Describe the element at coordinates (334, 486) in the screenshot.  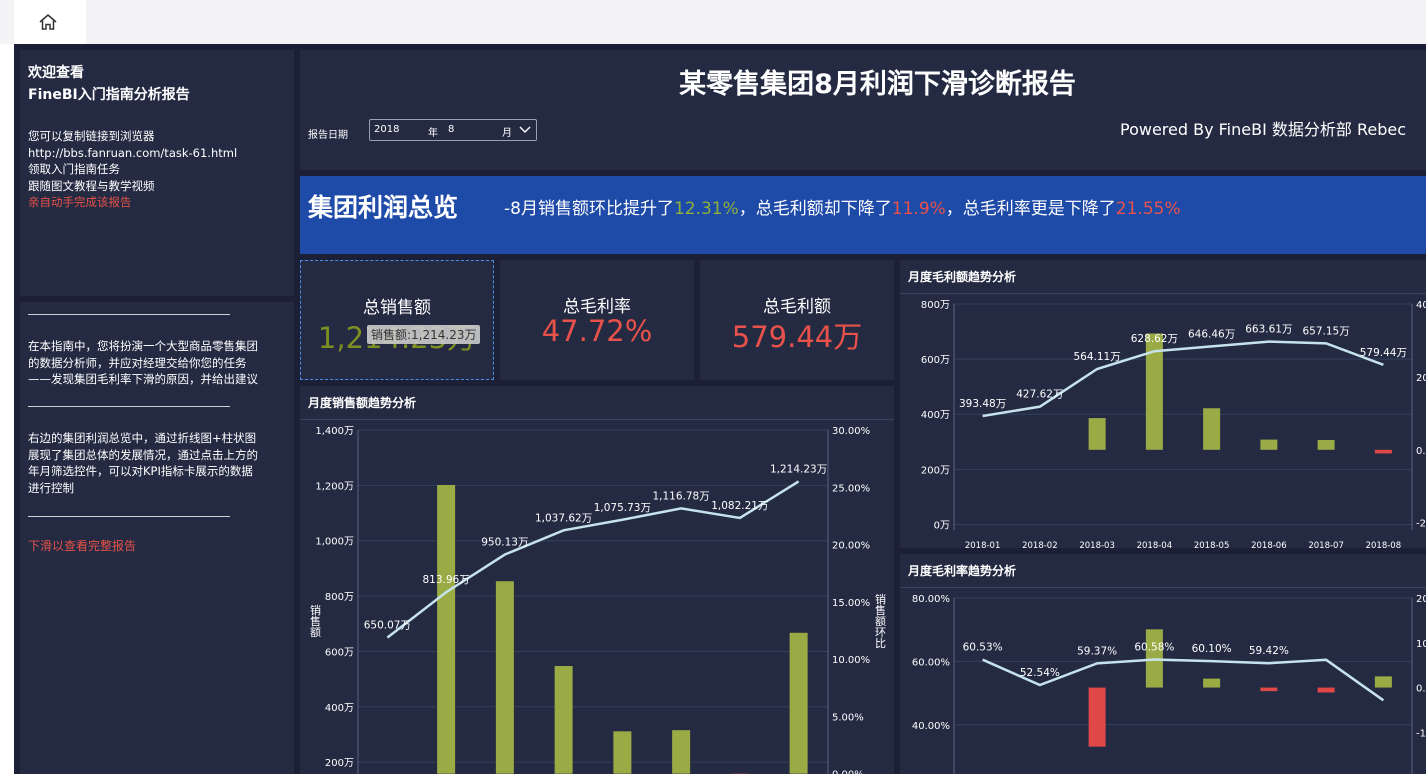
I see `y-tick-label: 1,200万` at that location.